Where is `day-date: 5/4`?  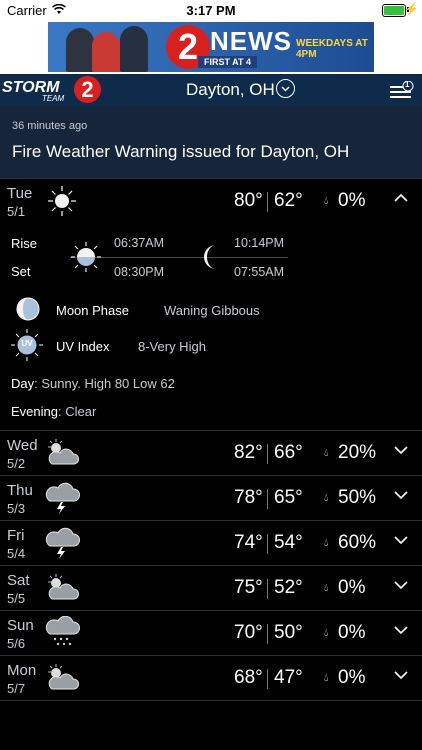 day-date: 5/4 is located at coordinates (16, 553).